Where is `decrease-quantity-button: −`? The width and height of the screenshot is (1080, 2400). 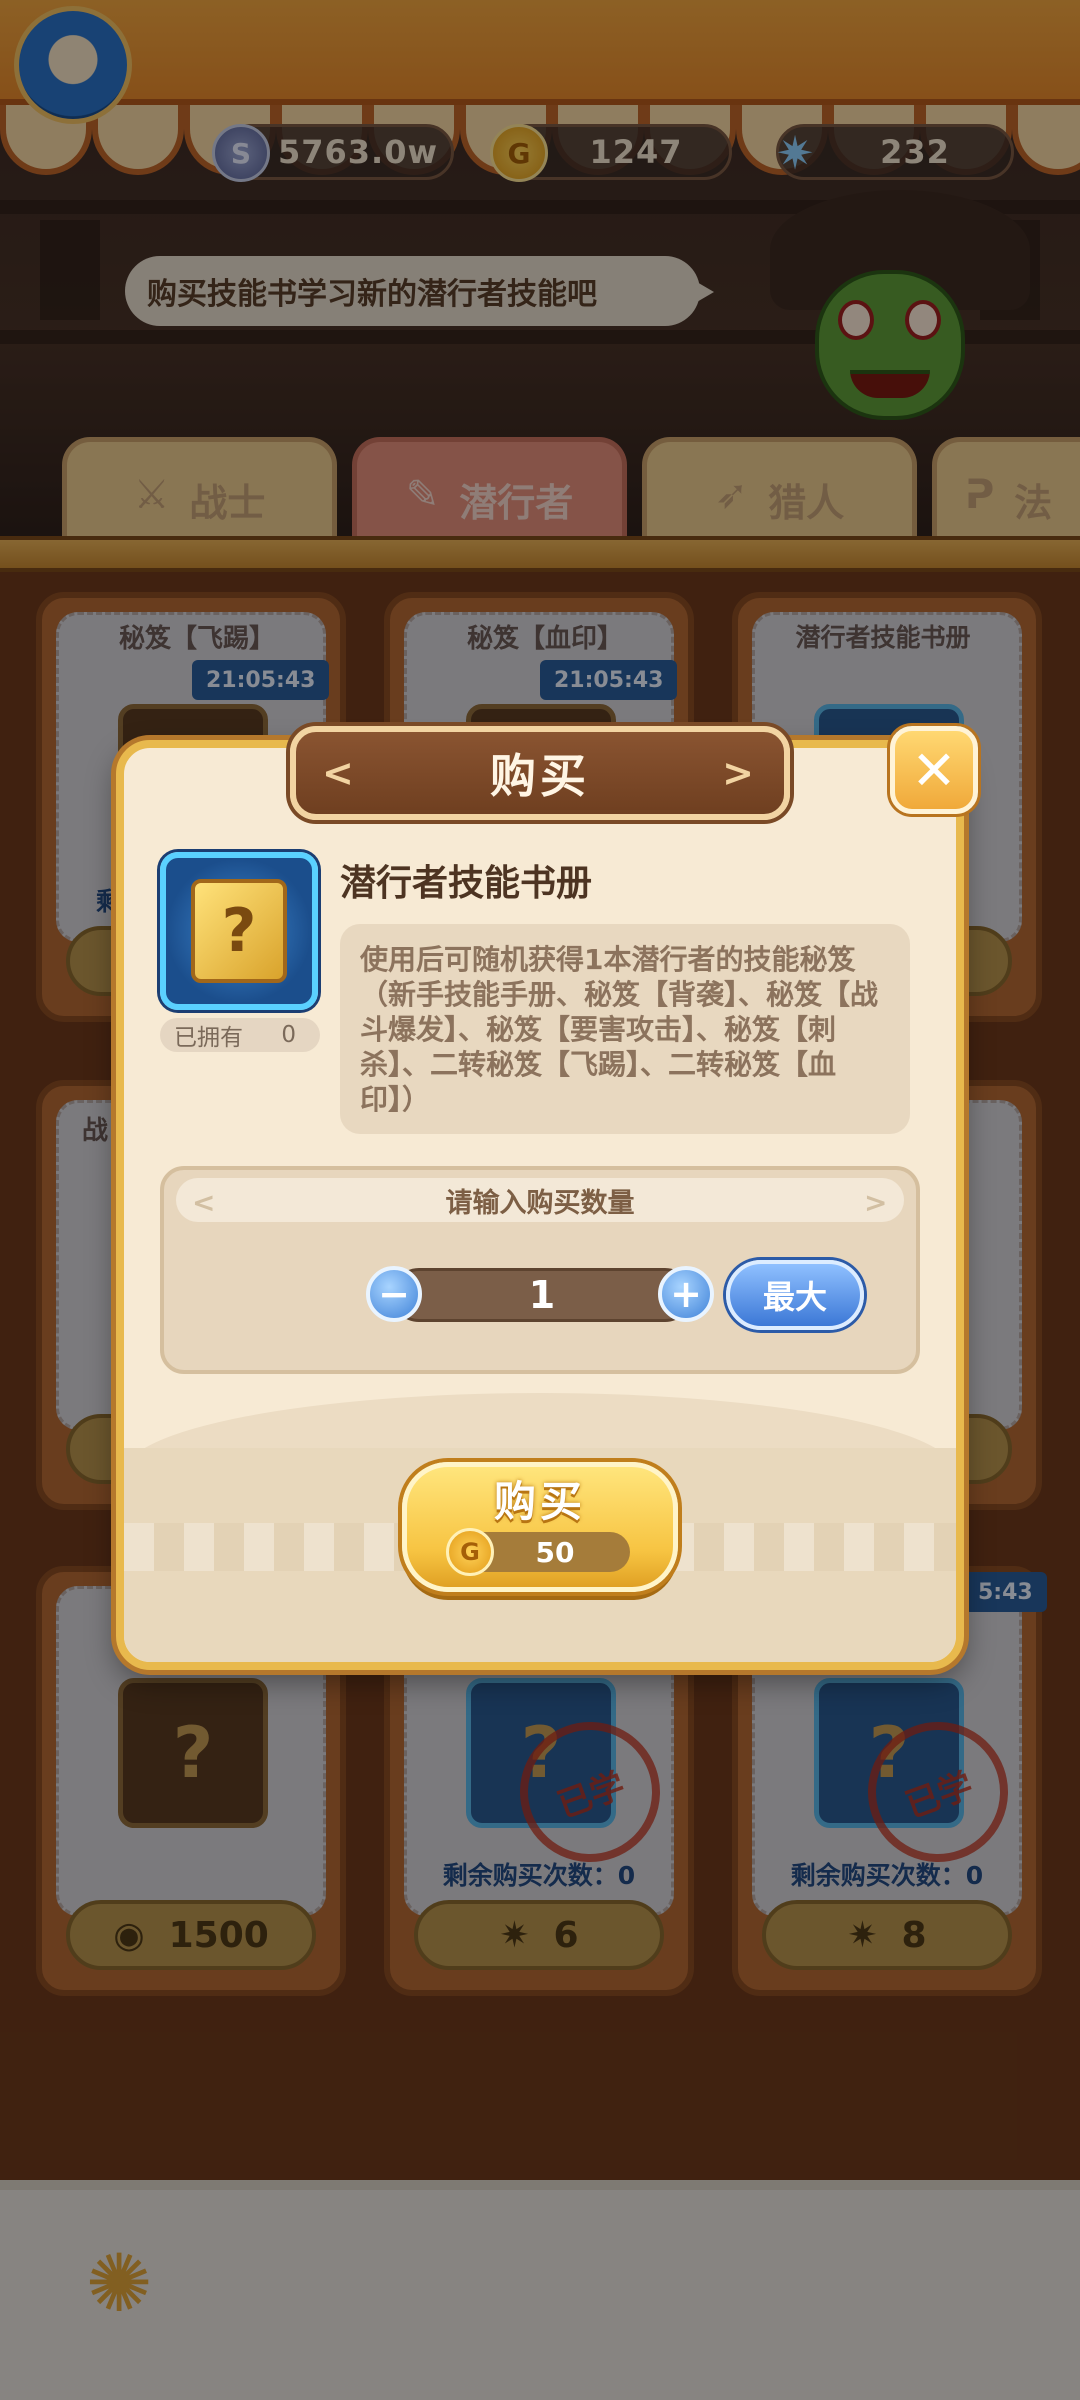
decrease-quantity-button: − is located at coordinates (394, 1294).